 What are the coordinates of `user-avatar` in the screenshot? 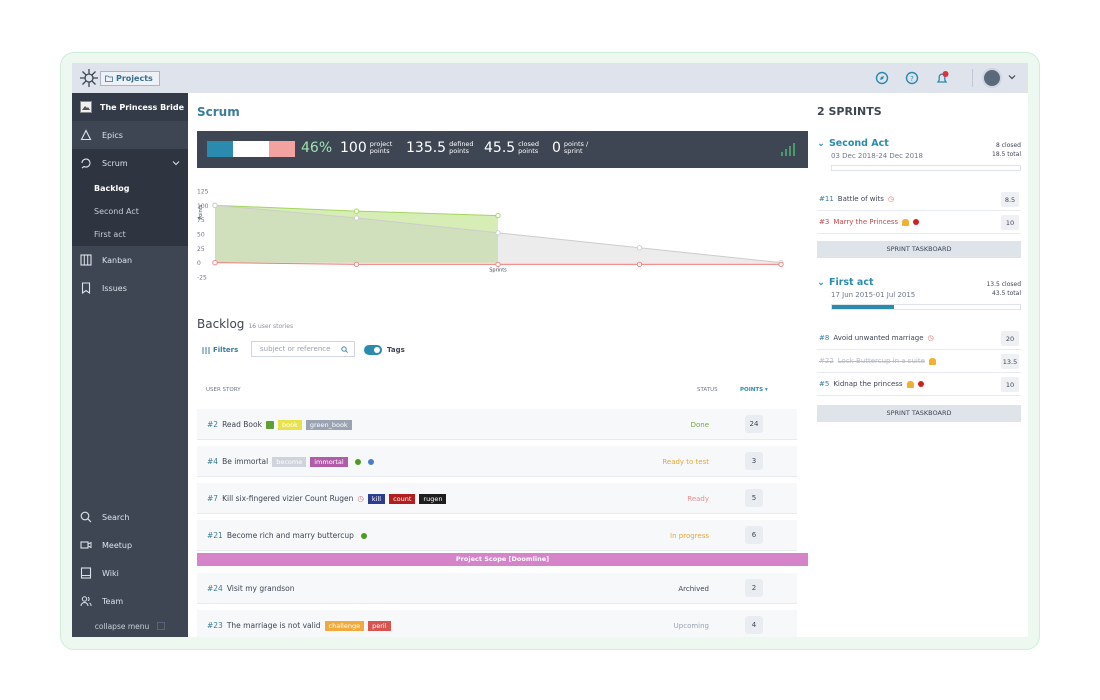 It's located at (992, 78).